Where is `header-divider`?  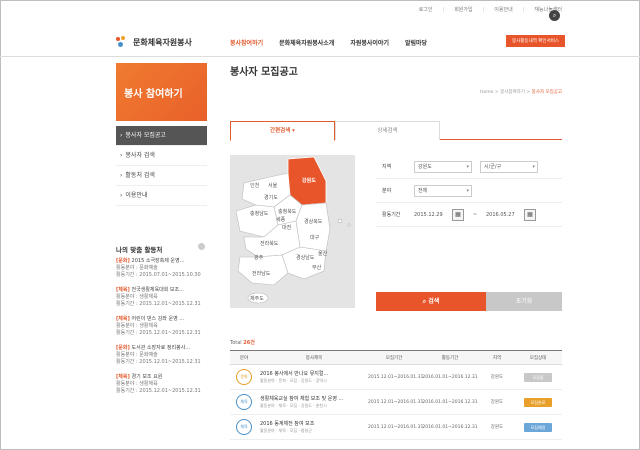
header-divider is located at coordinates (320, 56).